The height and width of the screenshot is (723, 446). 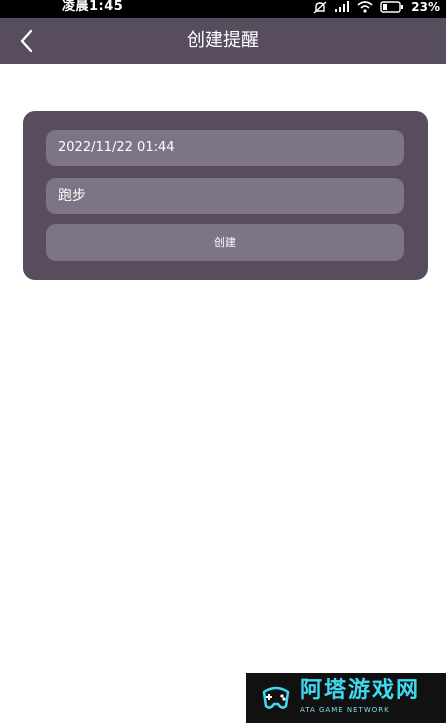 What do you see at coordinates (345, 710) in the screenshot?
I see `watermark-subtitle: ATA GAME NETWORK` at bounding box center [345, 710].